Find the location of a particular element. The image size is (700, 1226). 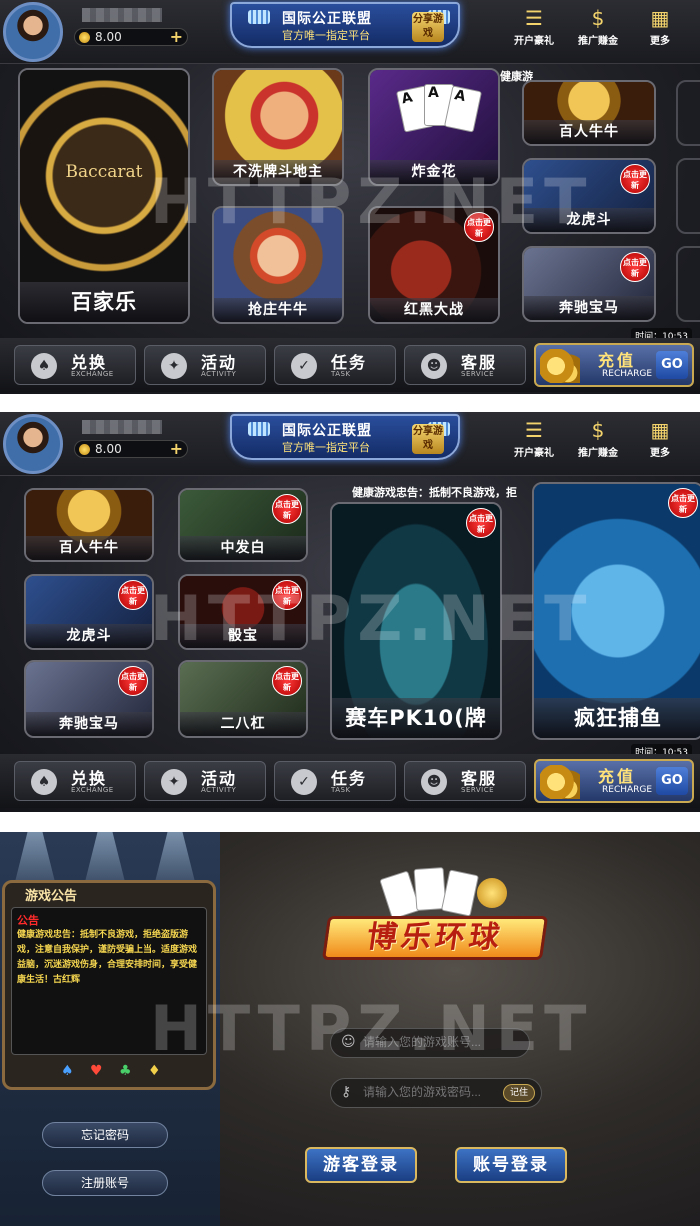

game-tile-niuniu: 抢庄牛牛 is located at coordinates (278, 265).